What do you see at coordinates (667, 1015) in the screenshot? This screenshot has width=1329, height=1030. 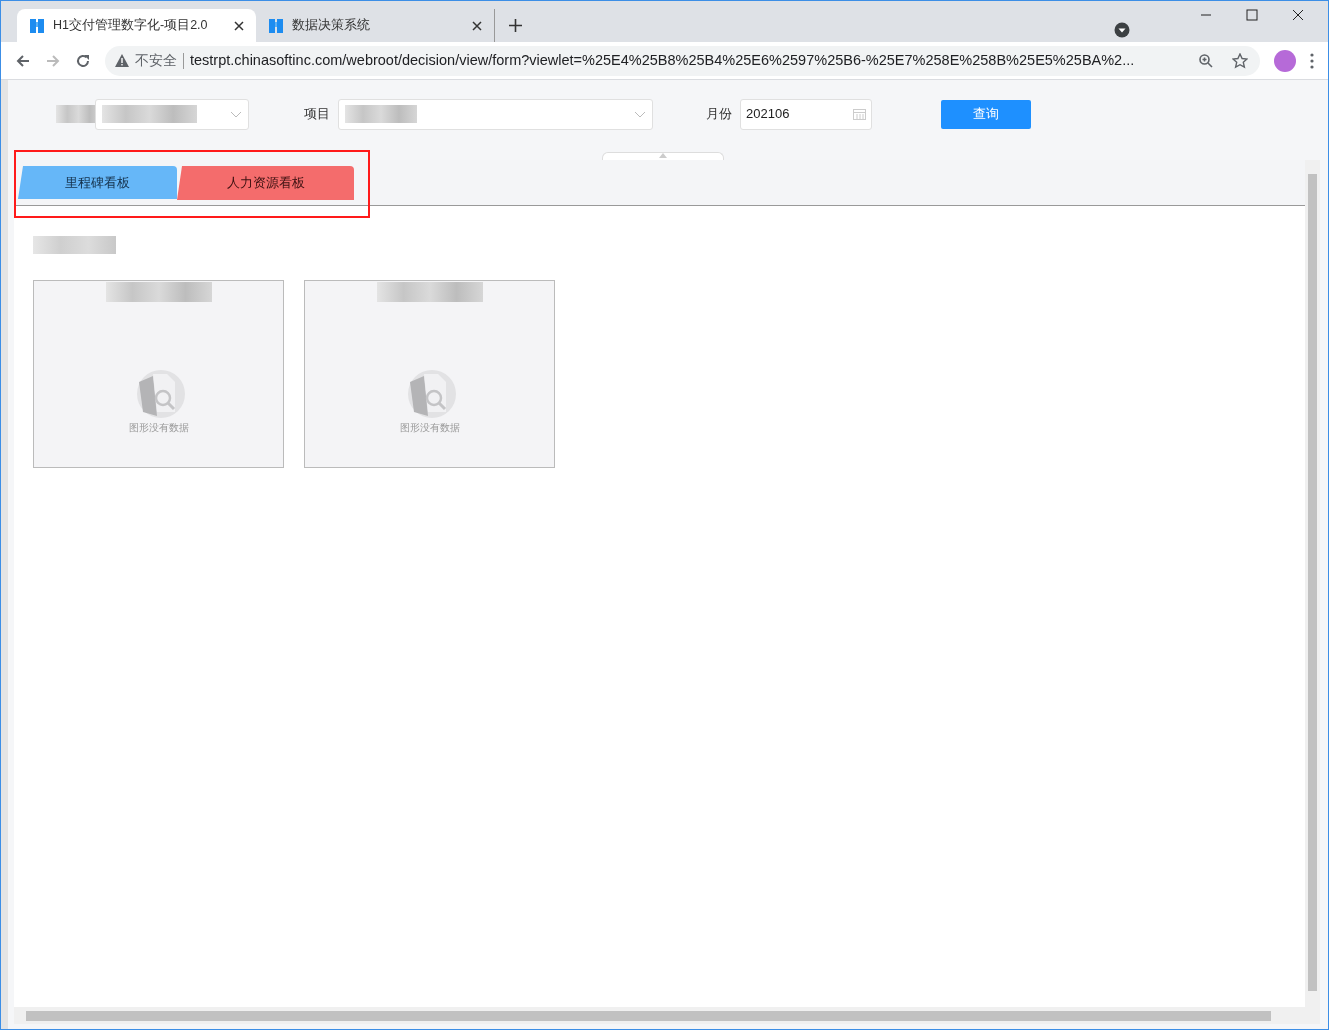 I see `horizontal-scrollbar` at bounding box center [667, 1015].